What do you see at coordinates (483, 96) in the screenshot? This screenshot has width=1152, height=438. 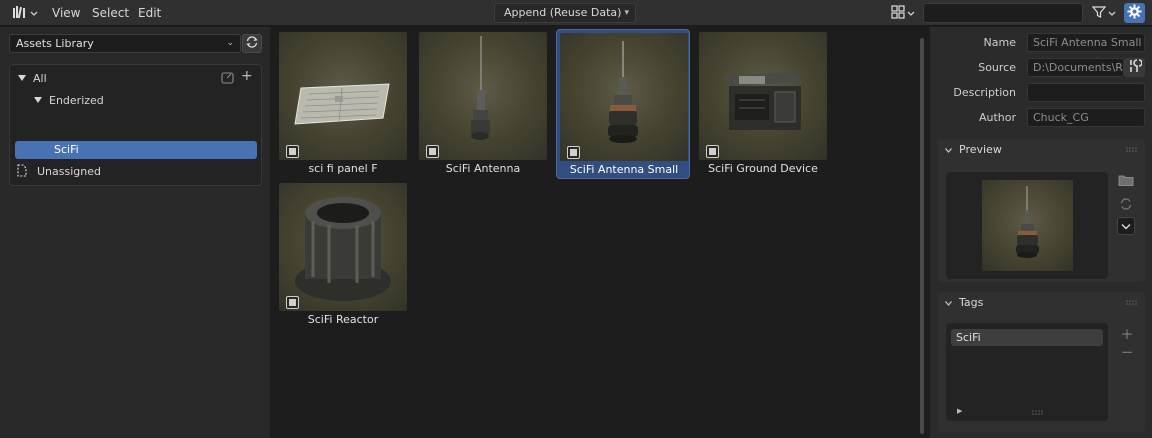 I see `antenna-thumbnail` at bounding box center [483, 96].